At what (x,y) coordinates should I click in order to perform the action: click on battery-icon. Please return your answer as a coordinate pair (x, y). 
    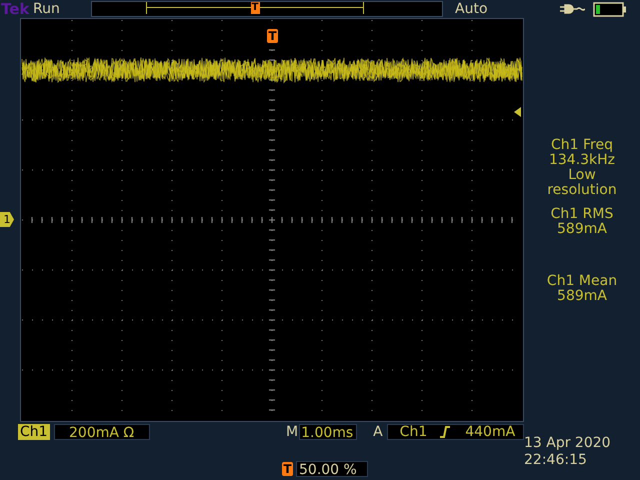
    Looking at the image, I should click on (610, 9).